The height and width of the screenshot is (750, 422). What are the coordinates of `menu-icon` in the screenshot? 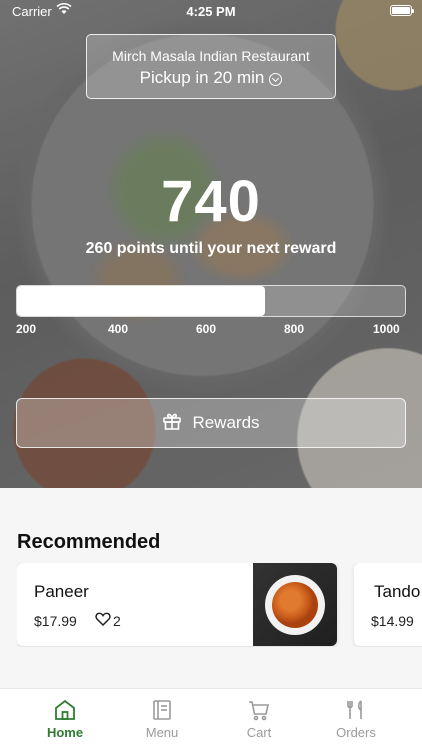 It's located at (162, 710).